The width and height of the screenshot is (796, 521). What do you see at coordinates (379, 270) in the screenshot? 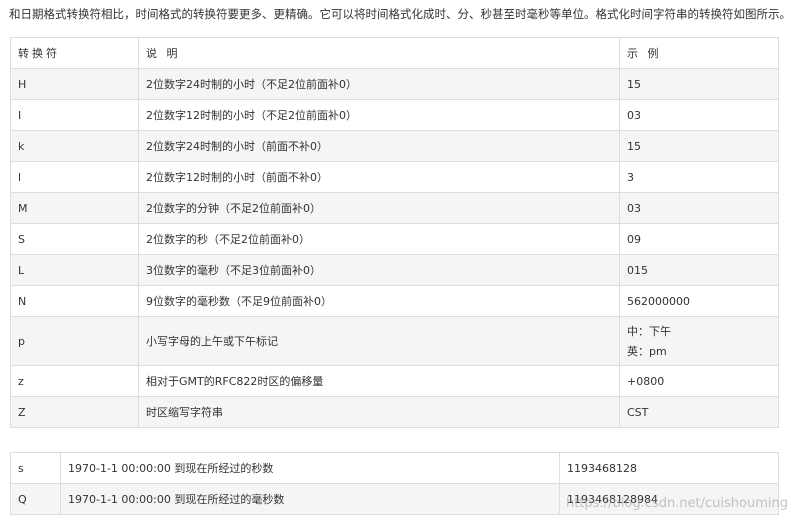
I see `description-cell: 3位数字的毫秒（不足3位前面补0）` at bounding box center [379, 270].